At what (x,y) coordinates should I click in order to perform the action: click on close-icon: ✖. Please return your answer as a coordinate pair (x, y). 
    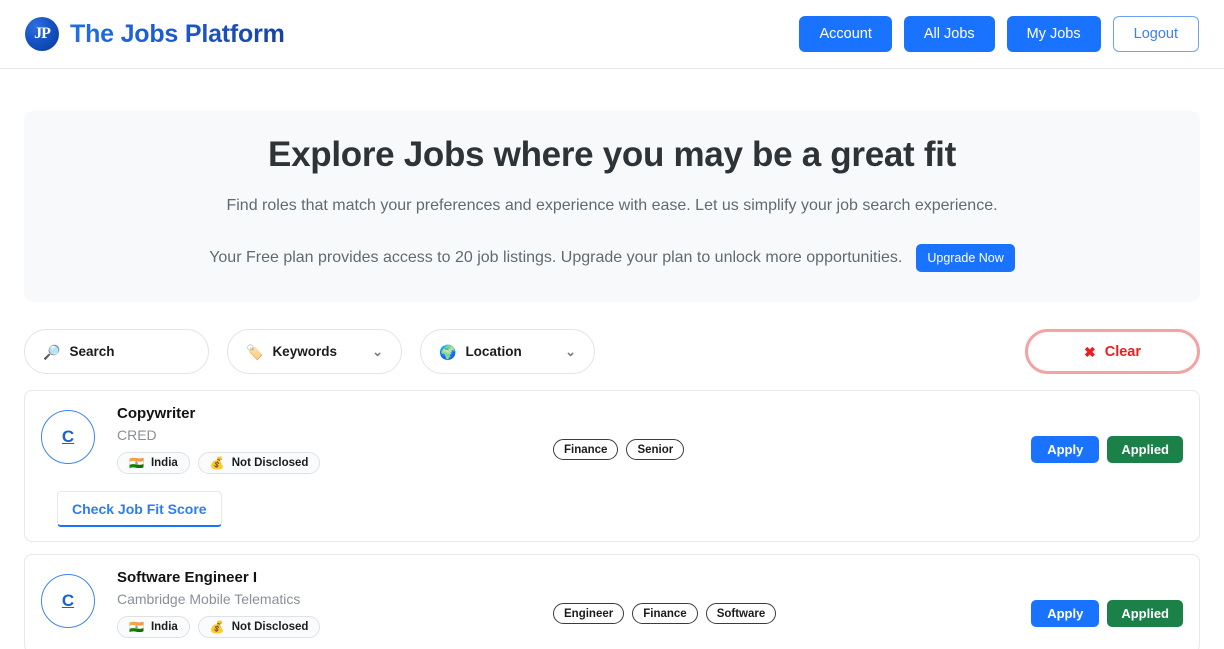
    Looking at the image, I should click on (1089, 351).